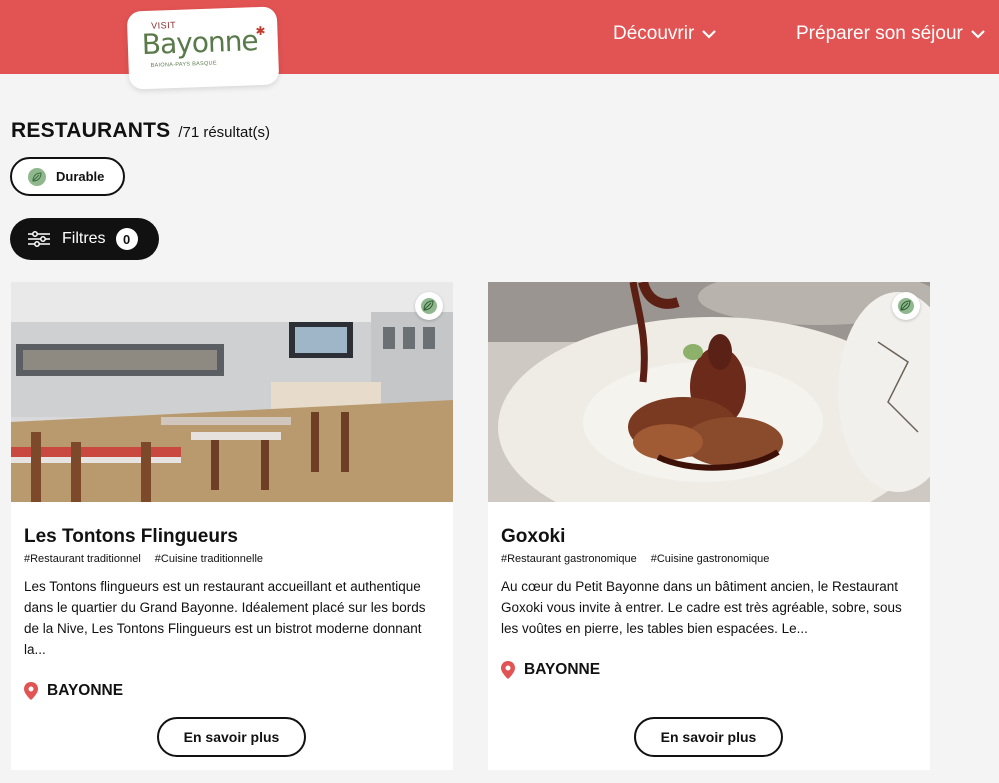 This screenshot has height=783, width=999. Describe the element at coordinates (710, 559) in the screenshot. I see `card-tag: #Cuisine gastronomique` at that location.